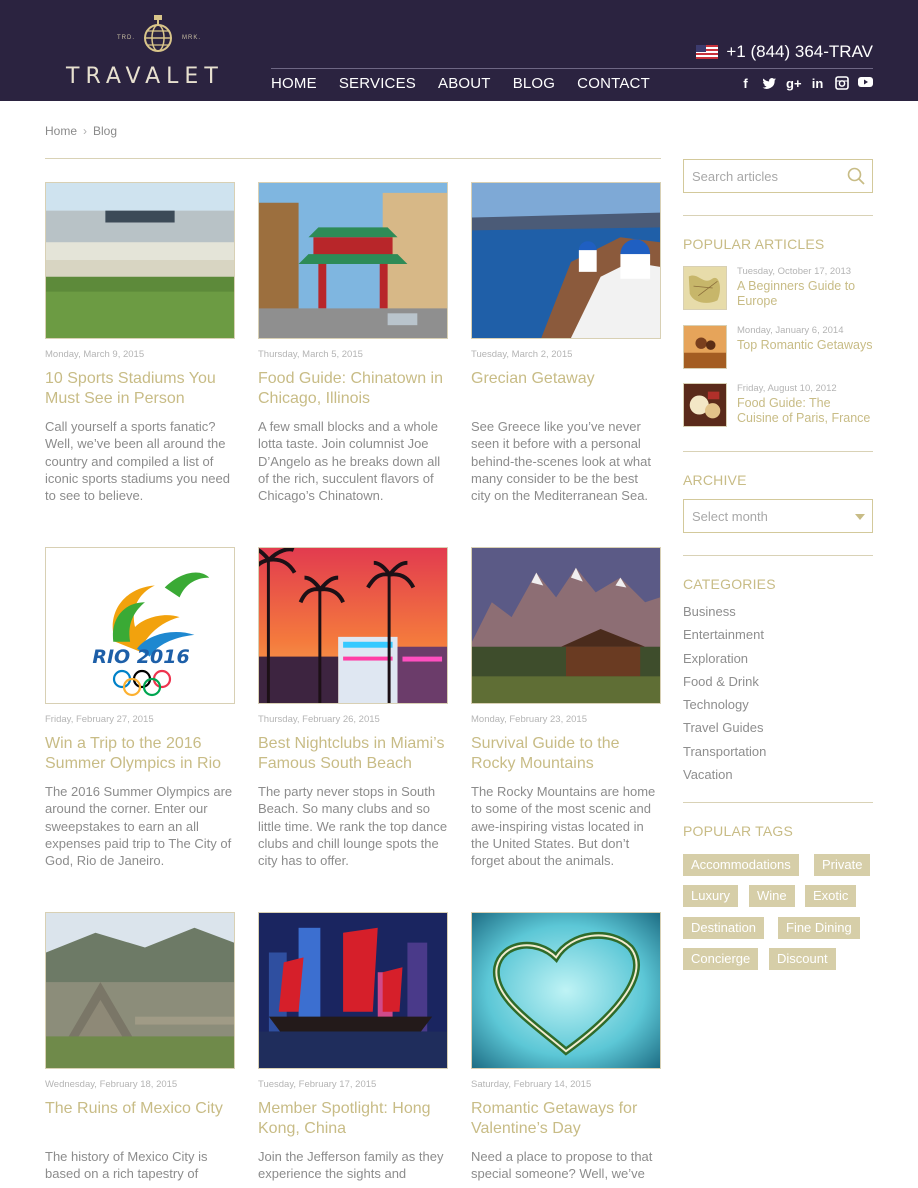  What do you see at coordinates (772, 896) in the screenshot?
I see `tag: Wine` at bounding box center [772, 896].